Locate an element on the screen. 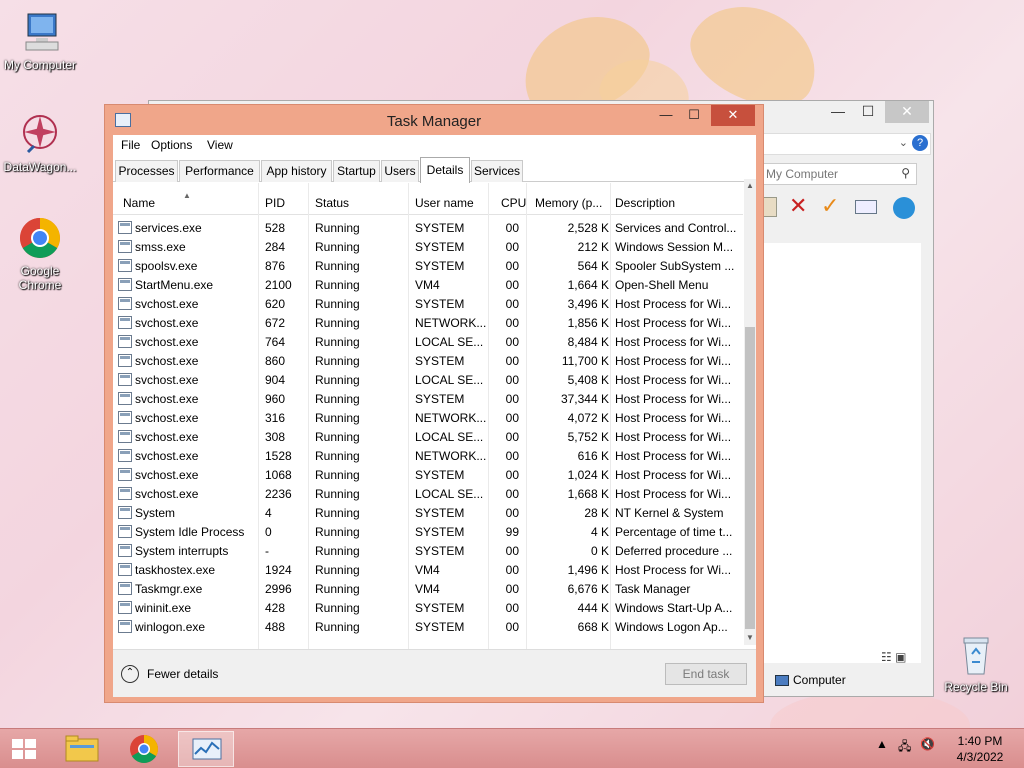 This screenshot has width=1024, height=768. vertical-scrollbar: ▲ ▼ is located at coordinates (750, 412).